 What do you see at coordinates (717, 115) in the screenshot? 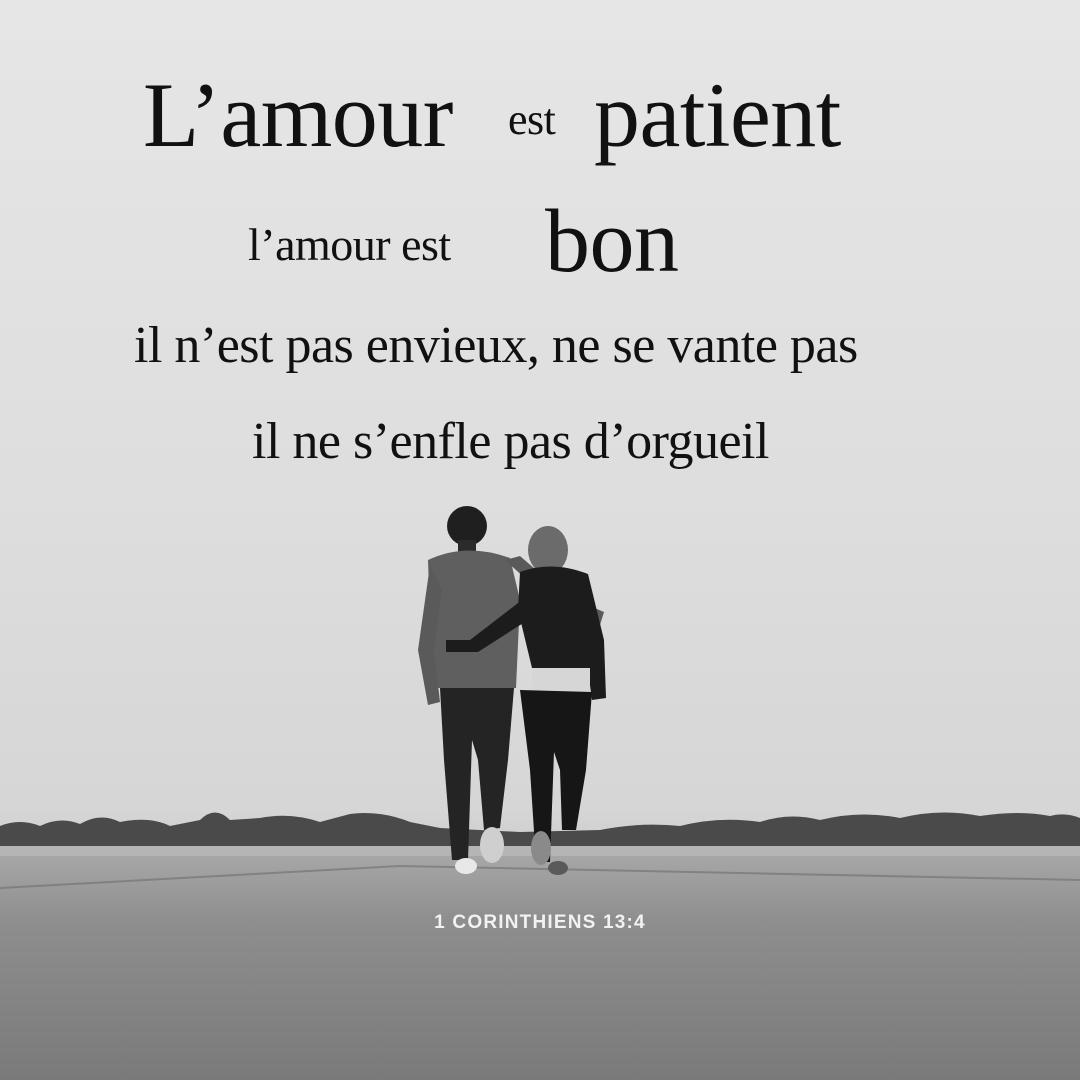
I see `quote-word-patient: patient` at bounding box center [717, 115].